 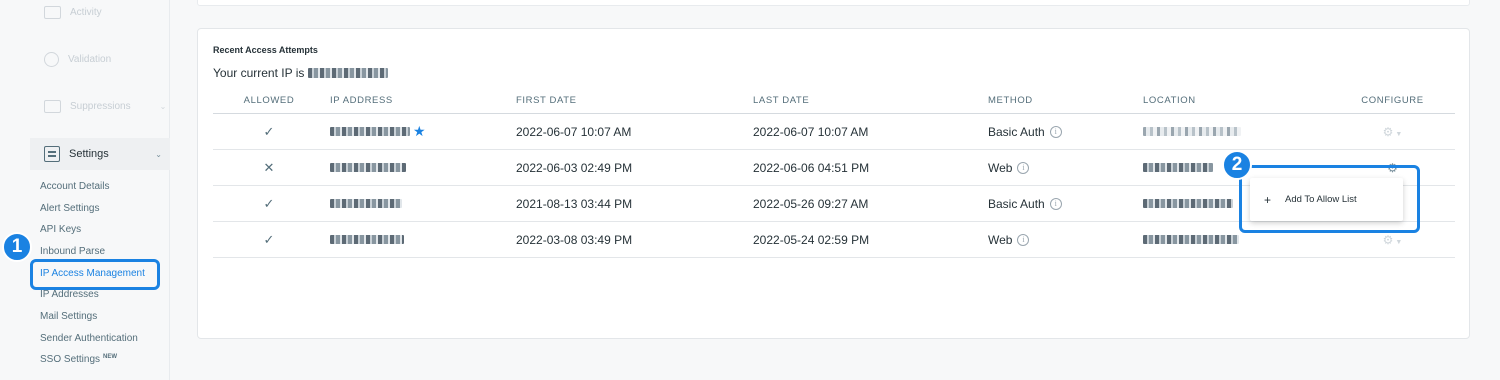 I want to click on sidebar-item-api-keys: API Keys, so click(x=60, y=229).